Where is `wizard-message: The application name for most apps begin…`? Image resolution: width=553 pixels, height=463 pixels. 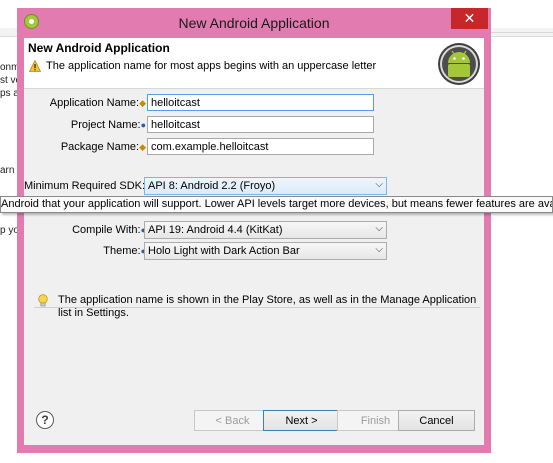 wizard-message: The application name for most apps begin… is located at coordinates (211, 66).